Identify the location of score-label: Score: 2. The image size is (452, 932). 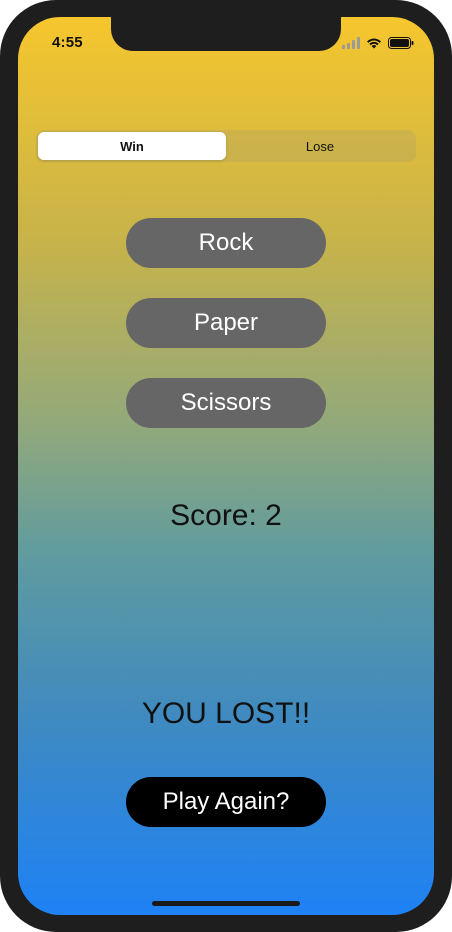
(226, 515).